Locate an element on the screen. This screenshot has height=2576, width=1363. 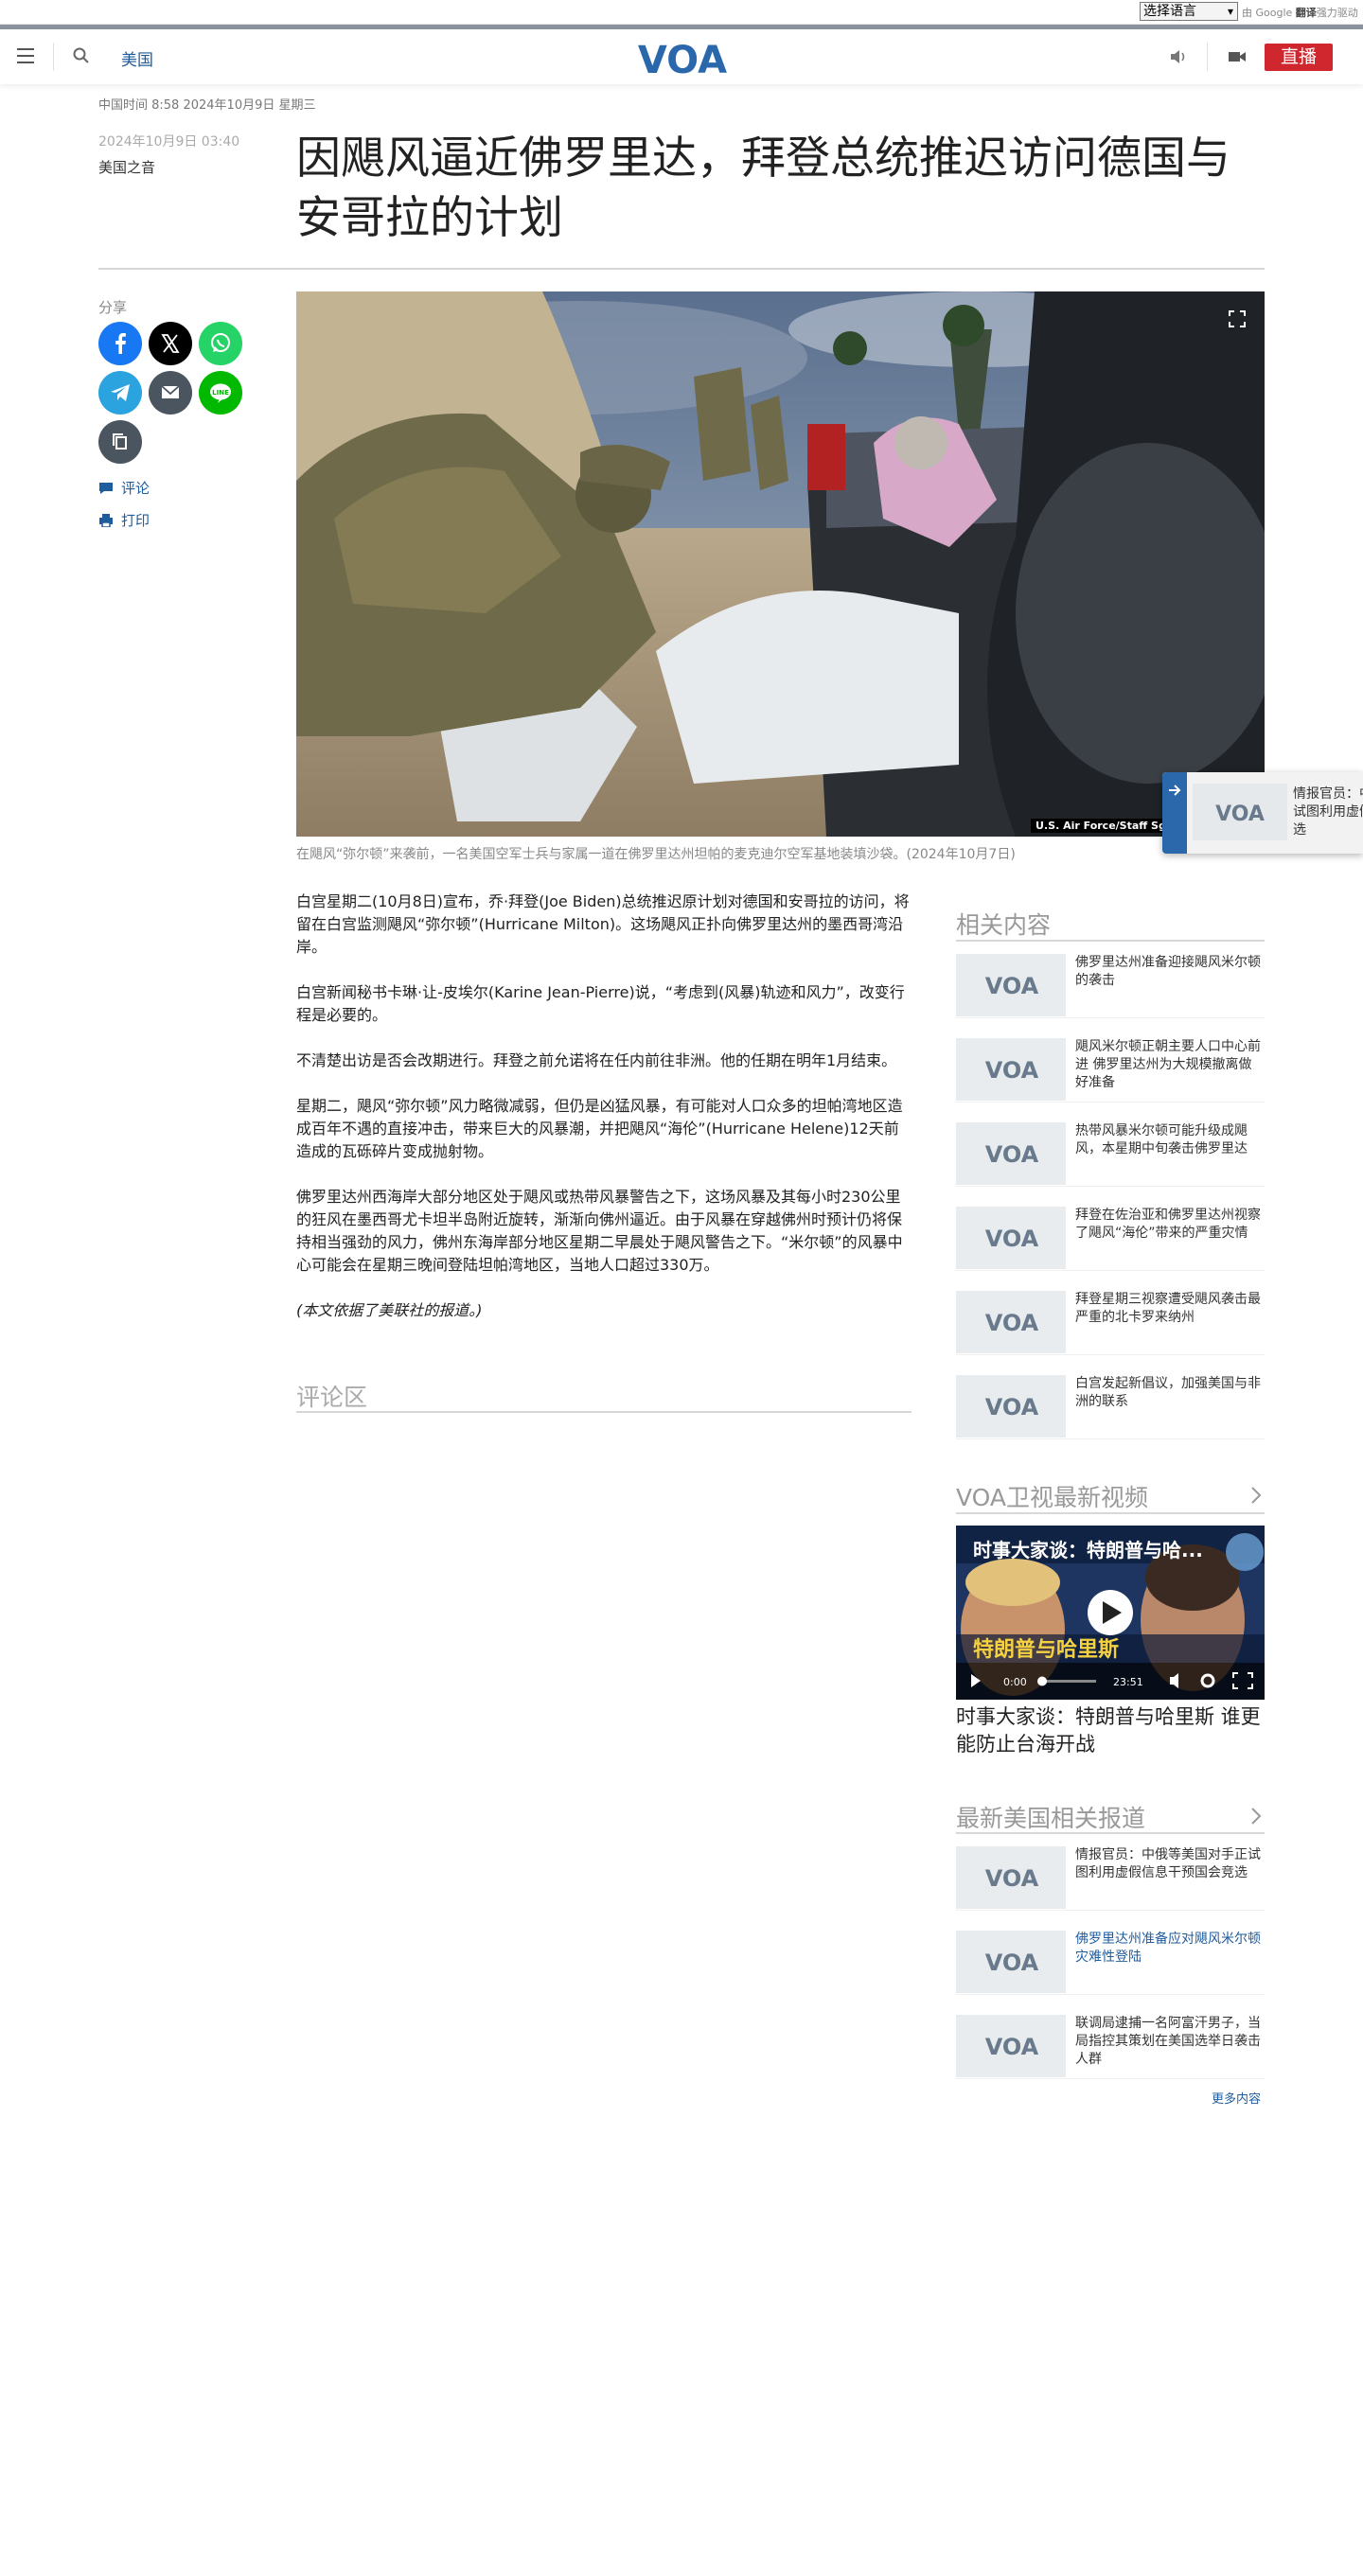
latest-item: VOA 情报官员：中俄等美国对手正试图利用虚假信息干预国会竞选 is located at coordinates (1110, 1878).